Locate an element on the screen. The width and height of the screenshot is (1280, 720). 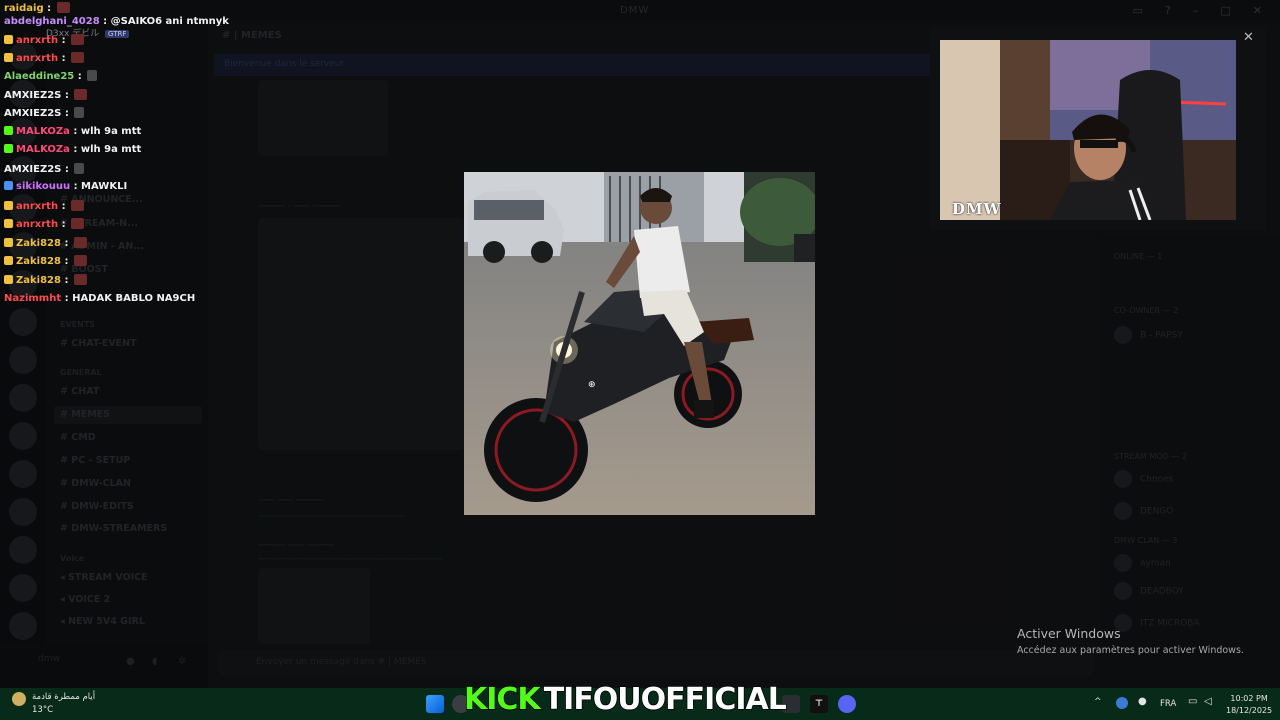
webcam-feed: DMW is located at coordinates (1088, 130).